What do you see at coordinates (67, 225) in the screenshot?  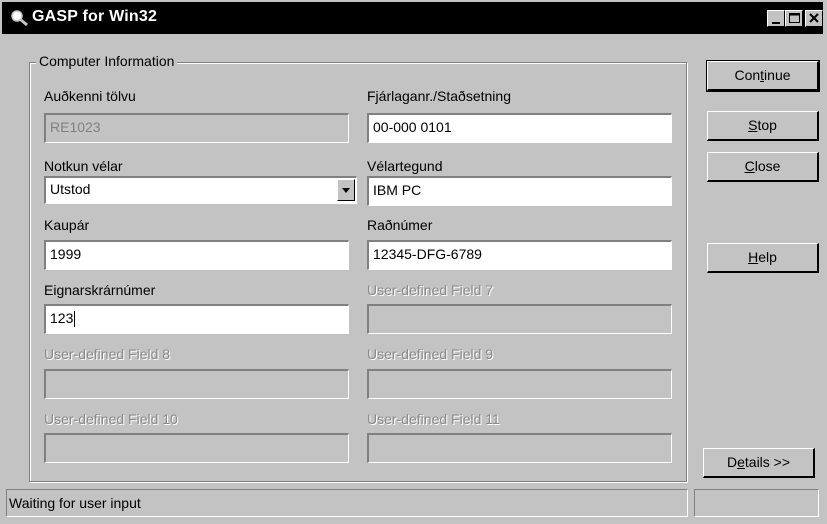 I see `field-label-purchase-year: Kaupár` at bounding box center [67, 225].